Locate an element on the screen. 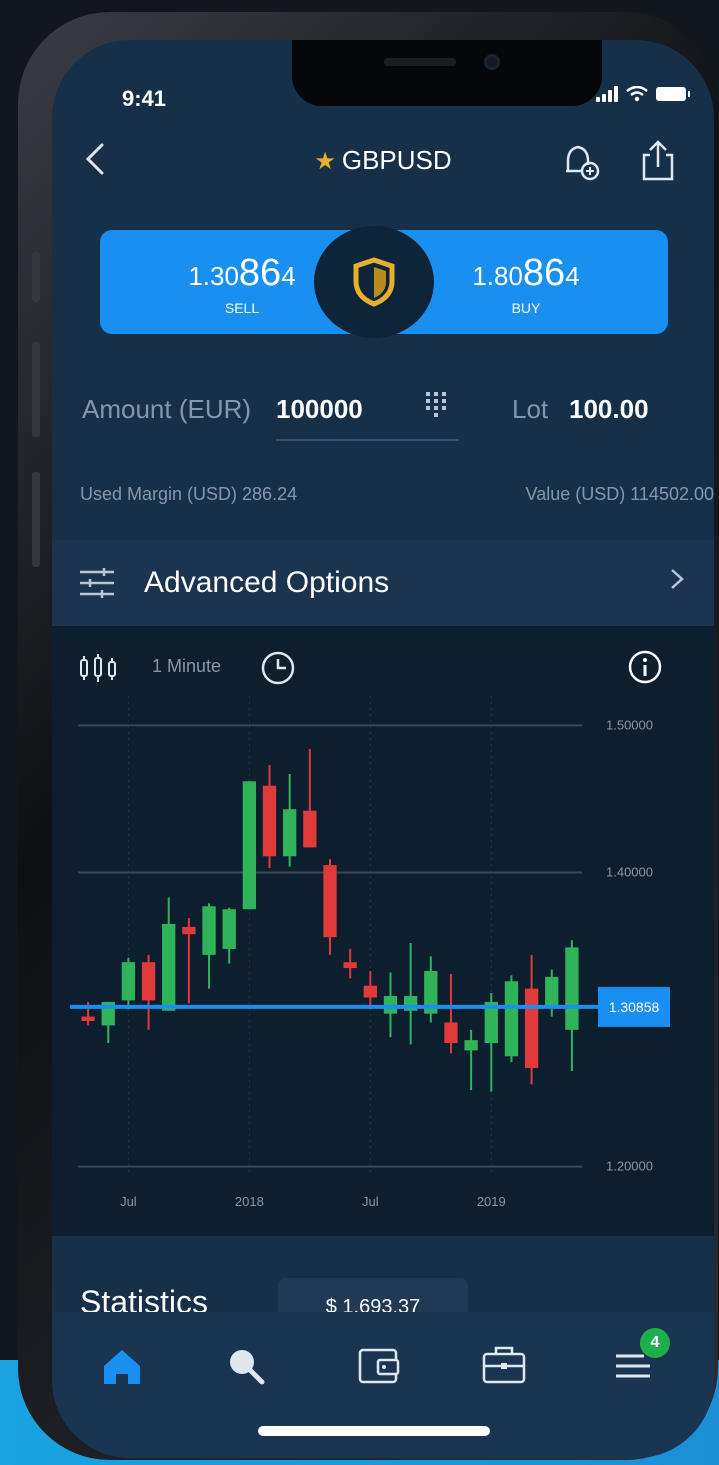 The height and width of the screenshot is (1465, 719). used-margin-text: Used Margin (USD) 286.24 is located at coordinates (189, 494).